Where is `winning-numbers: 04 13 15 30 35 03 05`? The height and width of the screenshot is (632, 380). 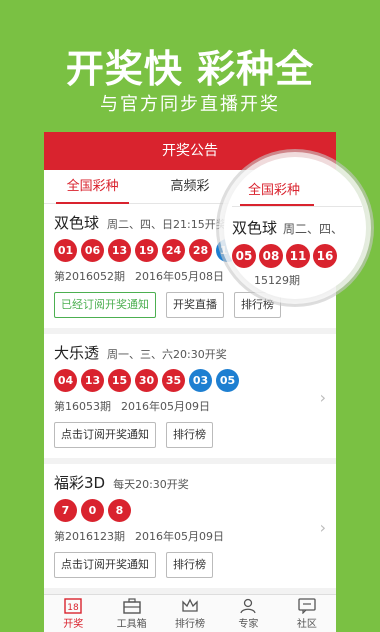
winning-numbers: 04 13 15 30 35 03 05 is located at coordinates (190, 380).